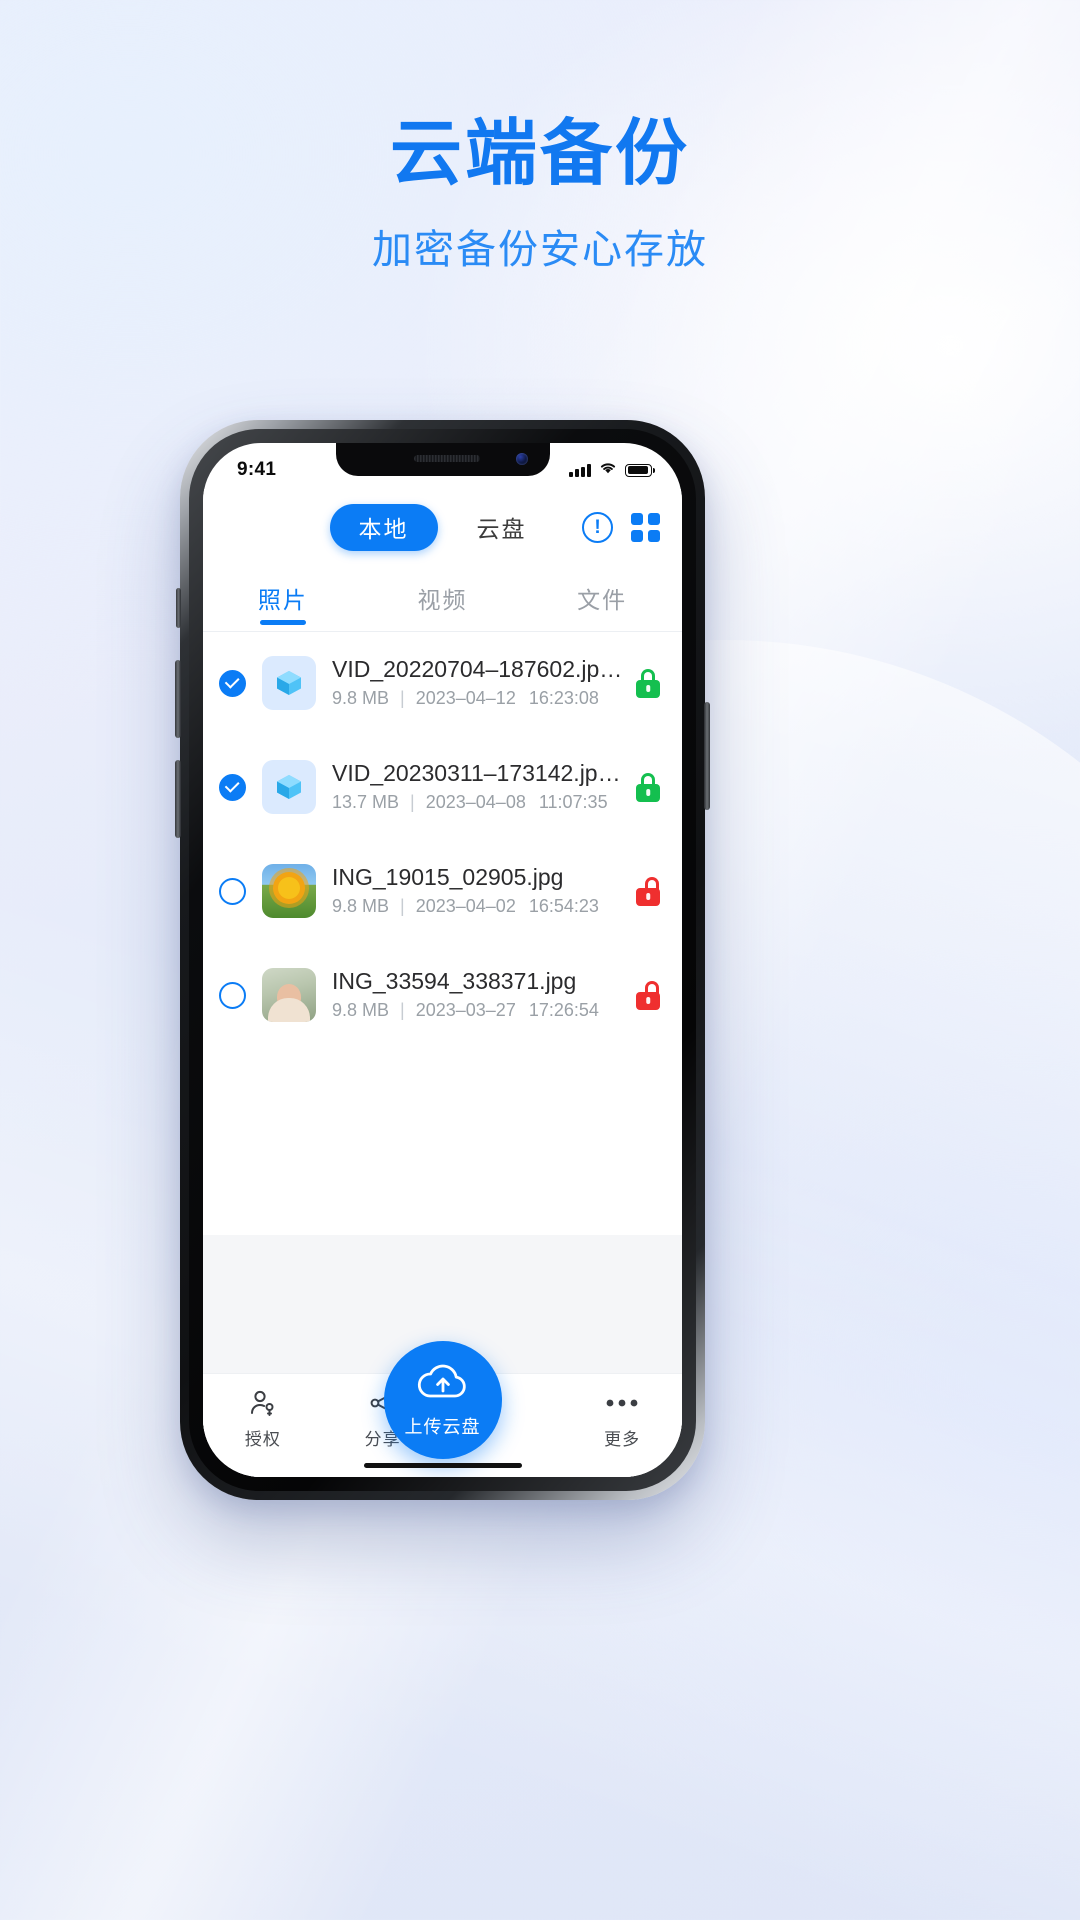  I want to click on tab-videos: 视频, so click(443, 598).